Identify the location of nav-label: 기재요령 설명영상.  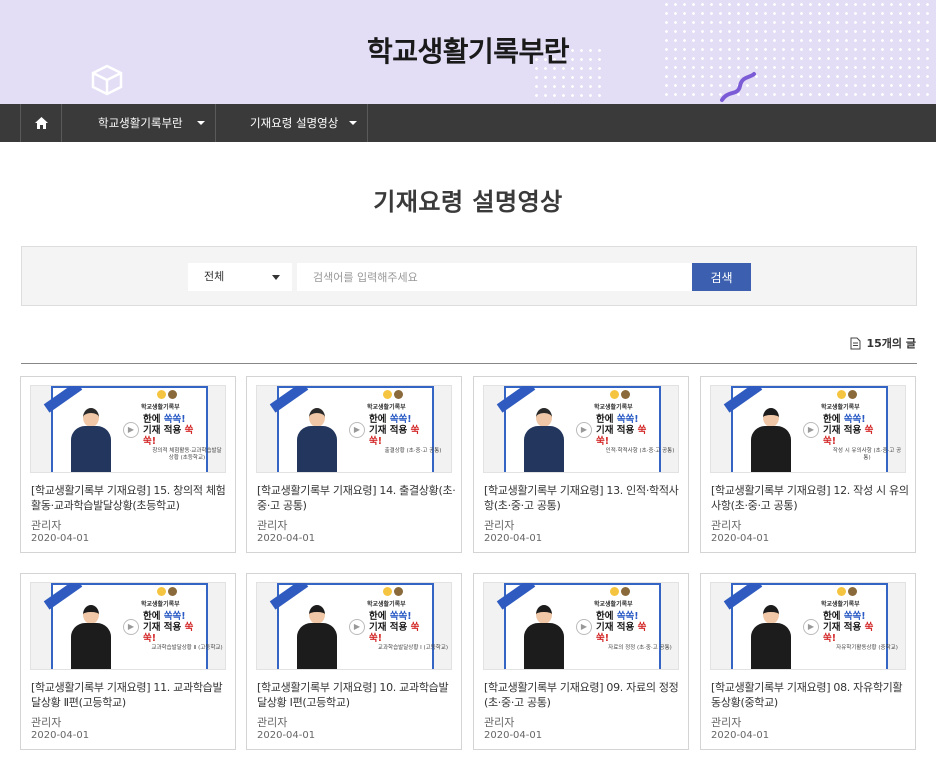
(294, 123).